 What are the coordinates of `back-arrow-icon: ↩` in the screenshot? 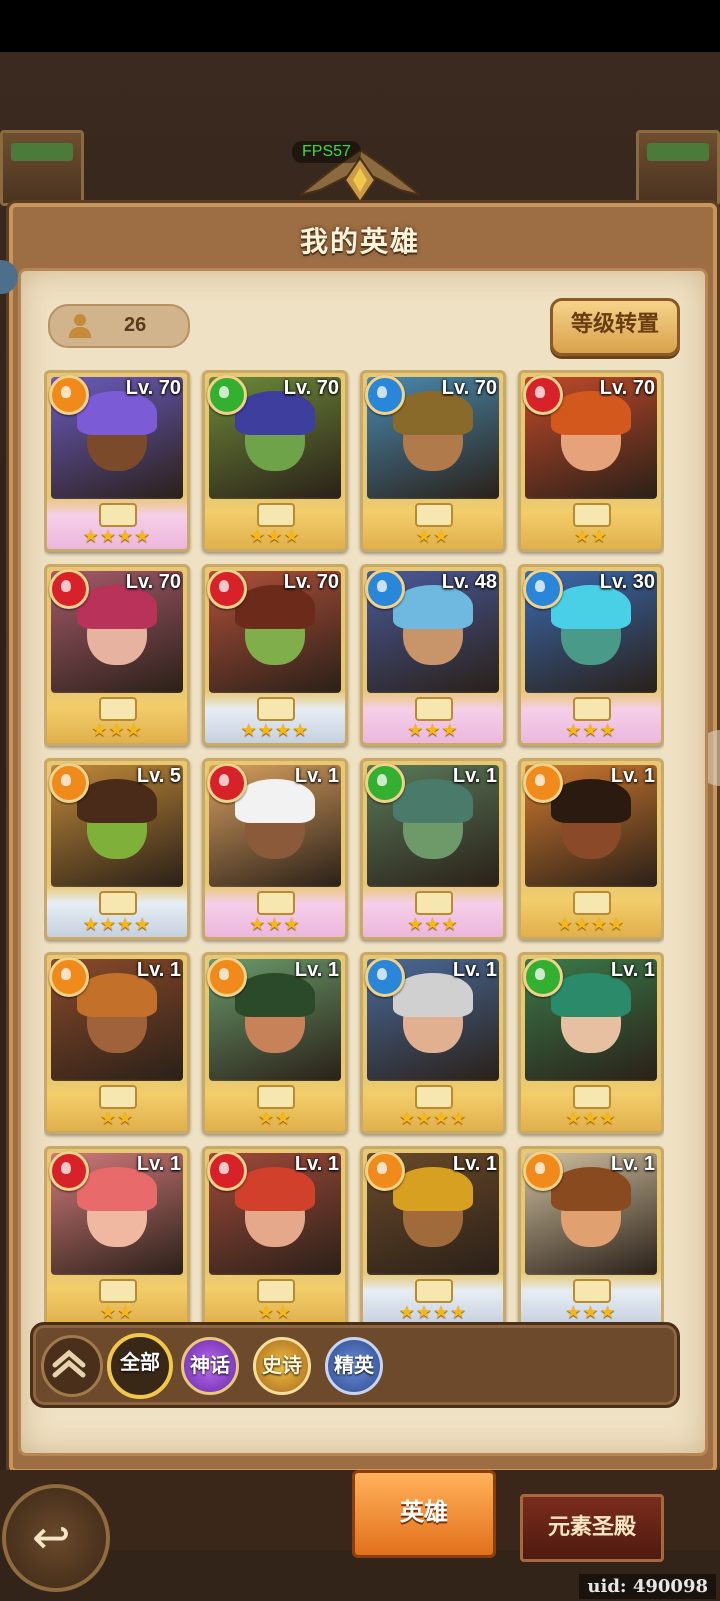 It's located at (51, 1537).